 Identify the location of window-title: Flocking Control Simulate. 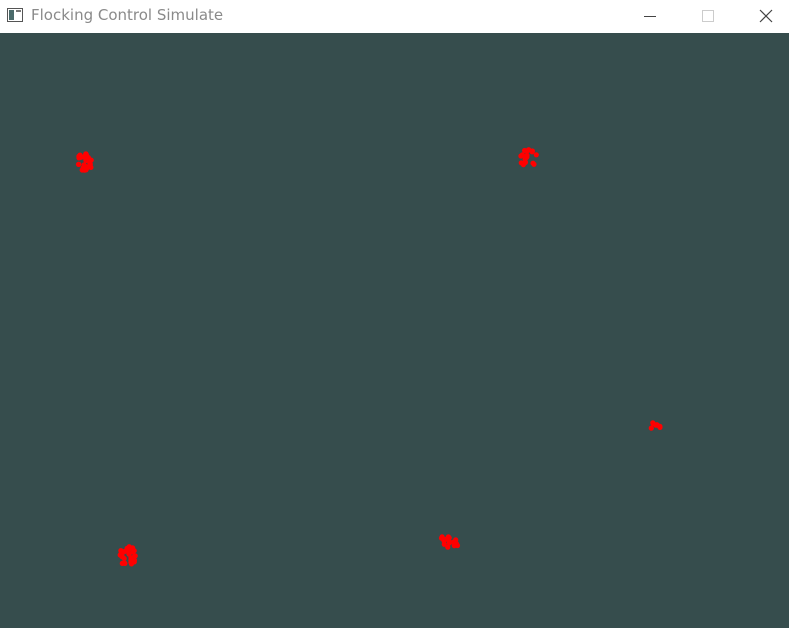
(127, 15).